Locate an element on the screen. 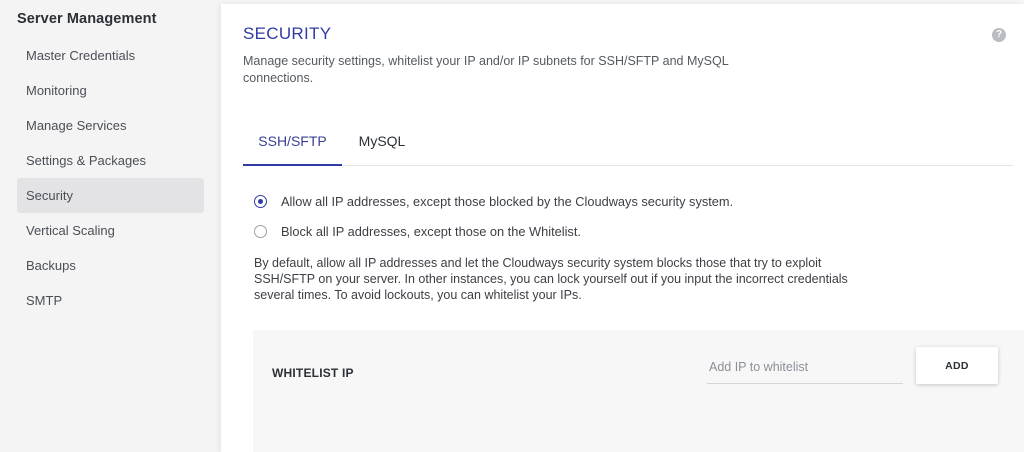 The width and height of the screenshot is (1024, 452). sidebar-item-manage-services: Manage Services is located at coordinates (110, 125).